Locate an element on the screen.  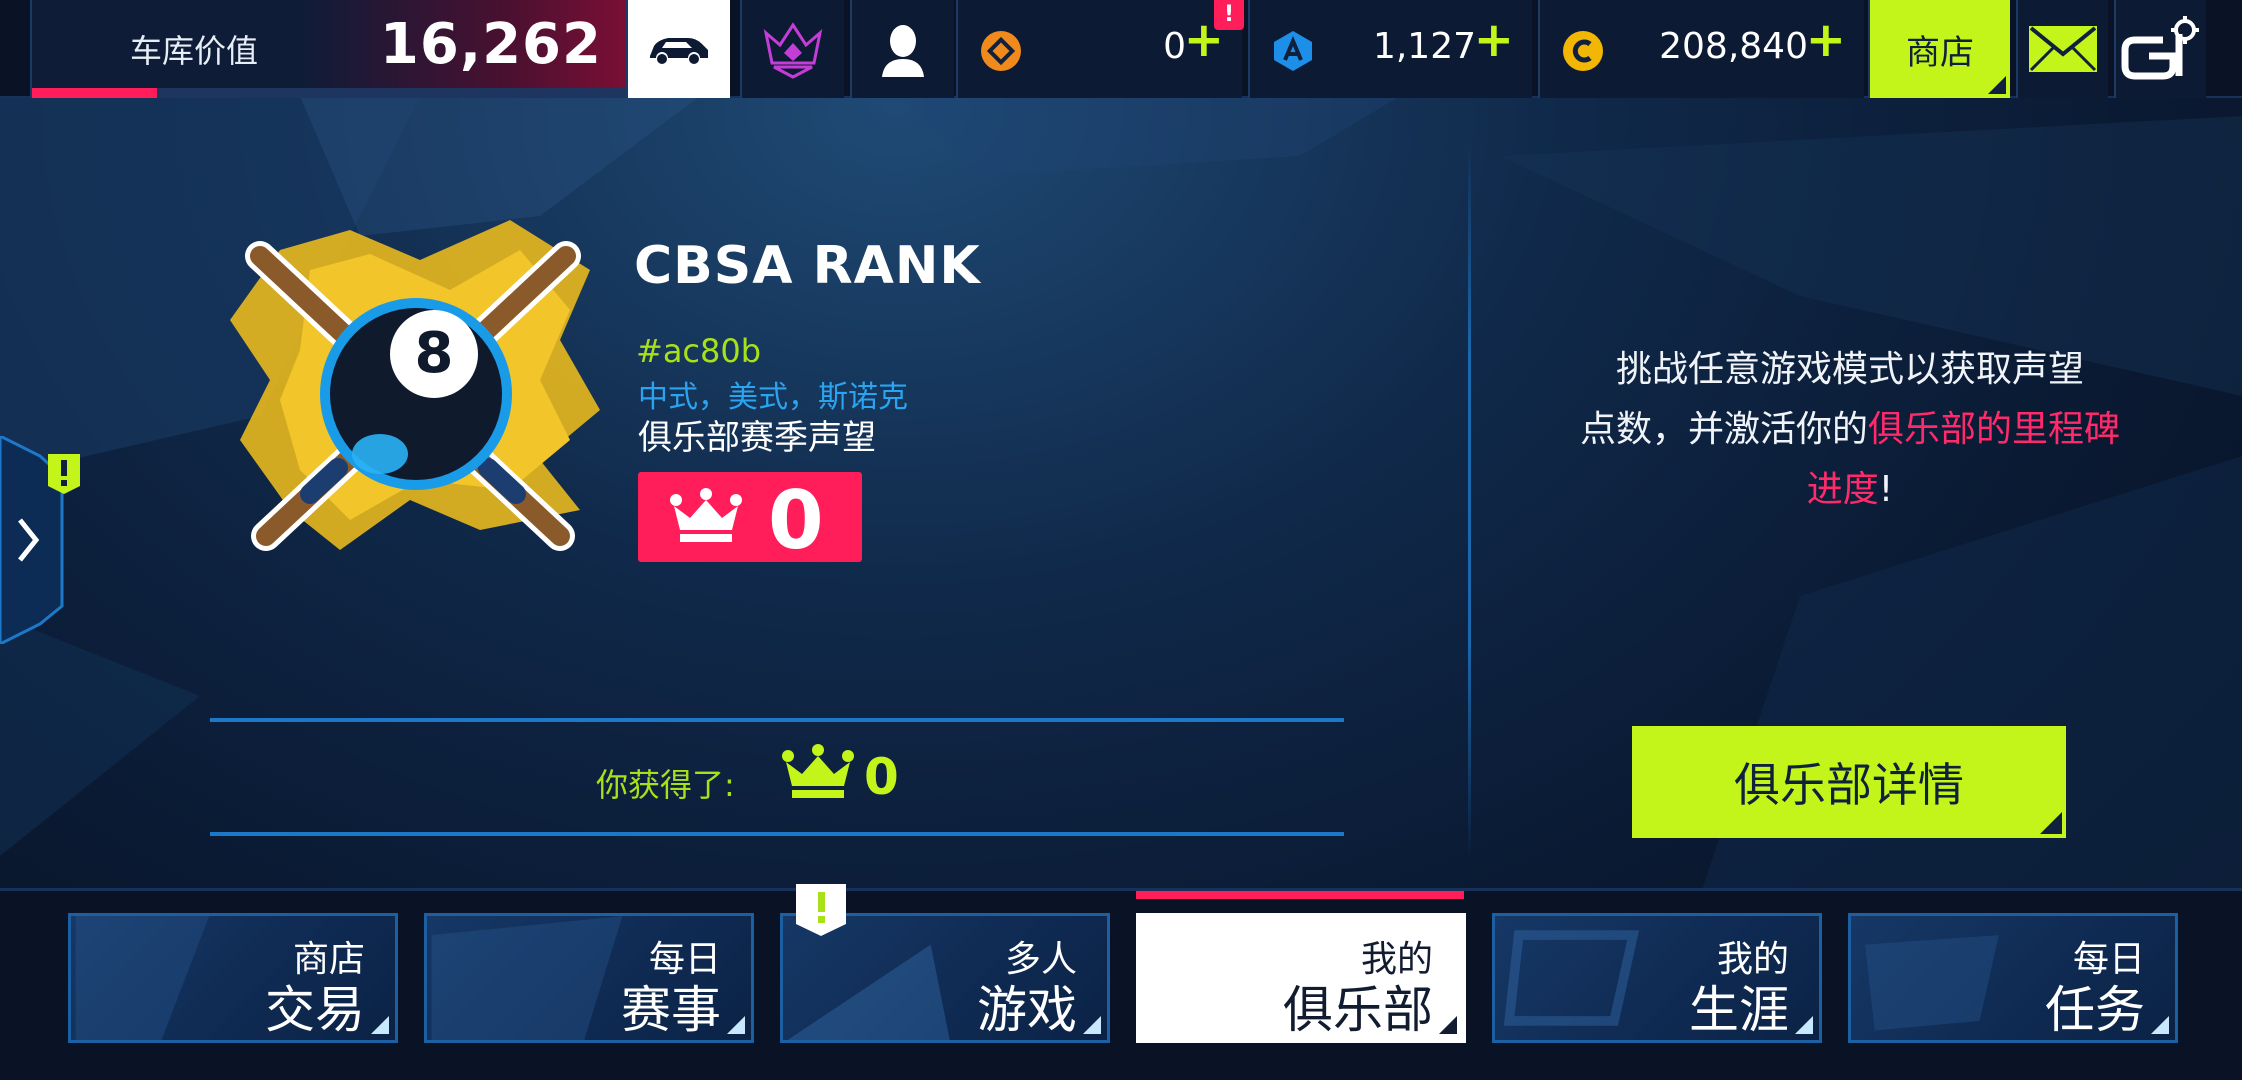
apoints-currency: 1,127 + is located at coordinates (1390, 49).